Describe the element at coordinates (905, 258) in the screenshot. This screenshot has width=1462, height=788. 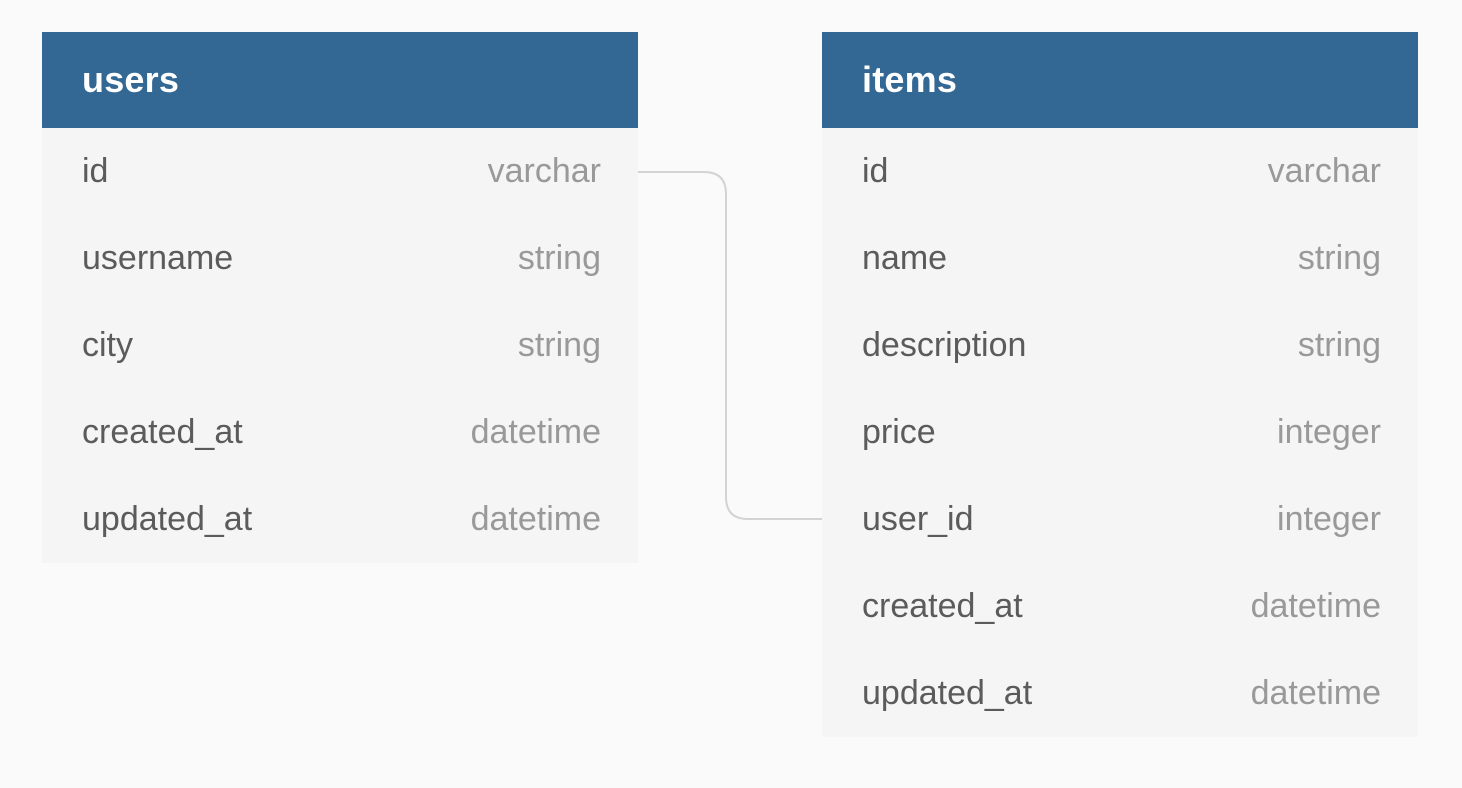
I see `column-name: name` at that location.